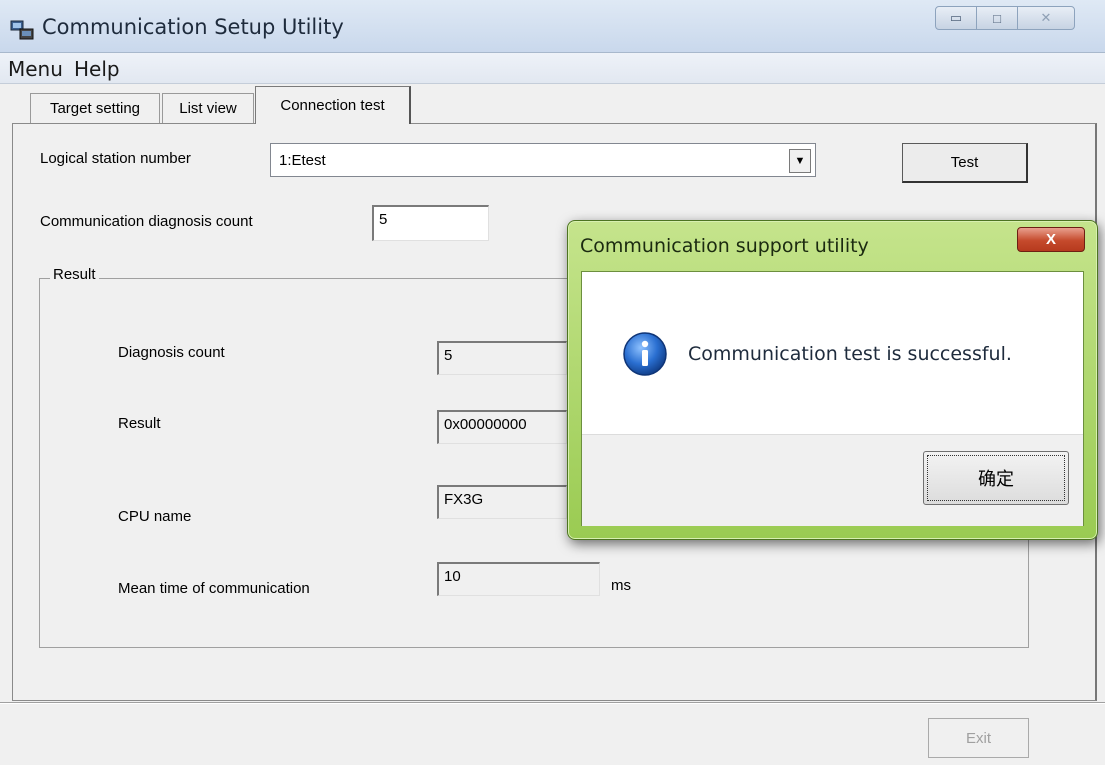 The height and width of the screenshot is (765, 1105). I want to click on exit-button: Exit, so click(978, 738).